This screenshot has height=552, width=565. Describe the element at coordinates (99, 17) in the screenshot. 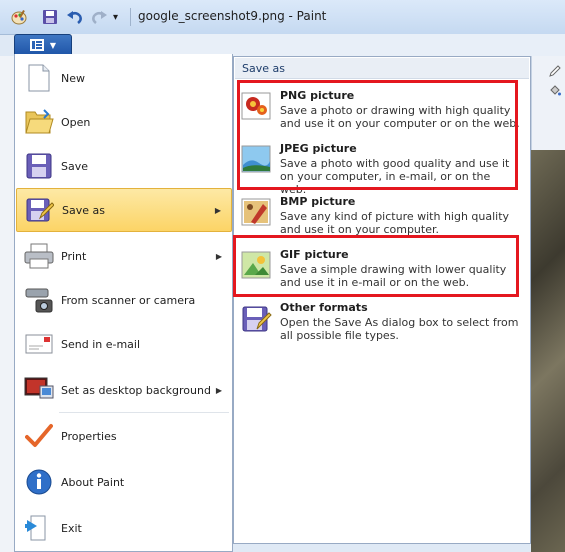

I see `redo-icon` at that location.